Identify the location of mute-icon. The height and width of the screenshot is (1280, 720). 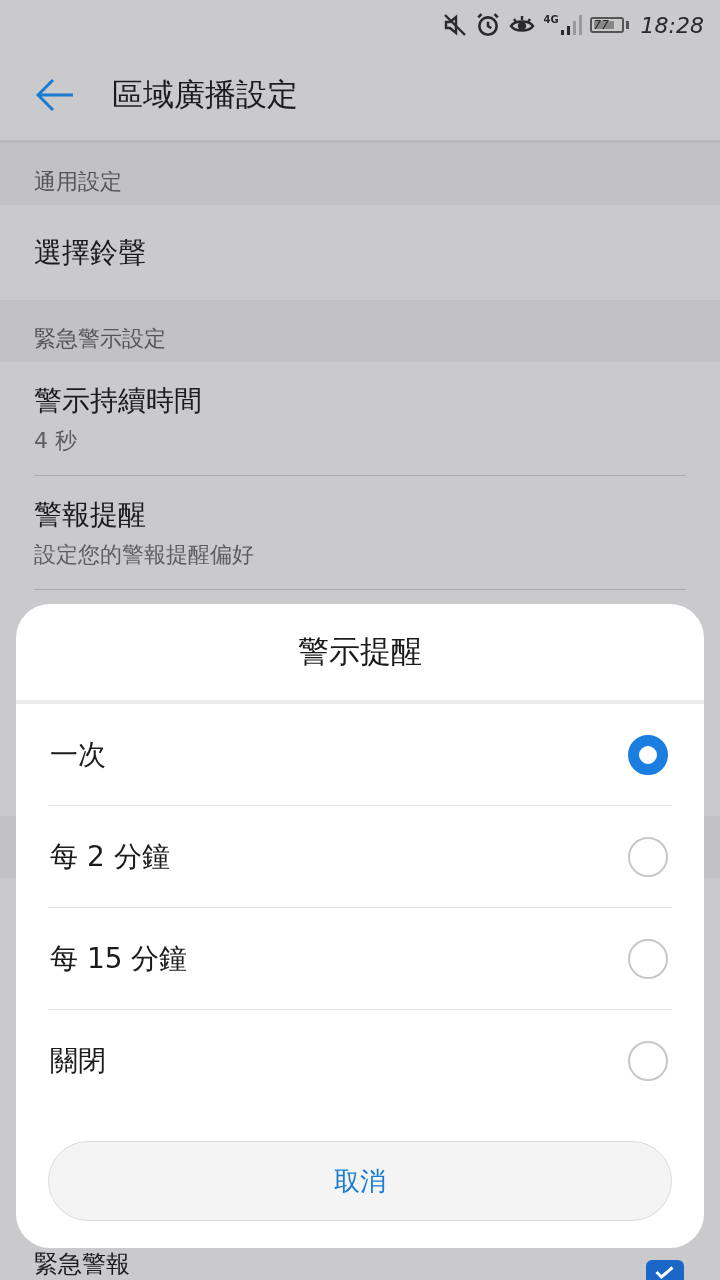
(455, 25).